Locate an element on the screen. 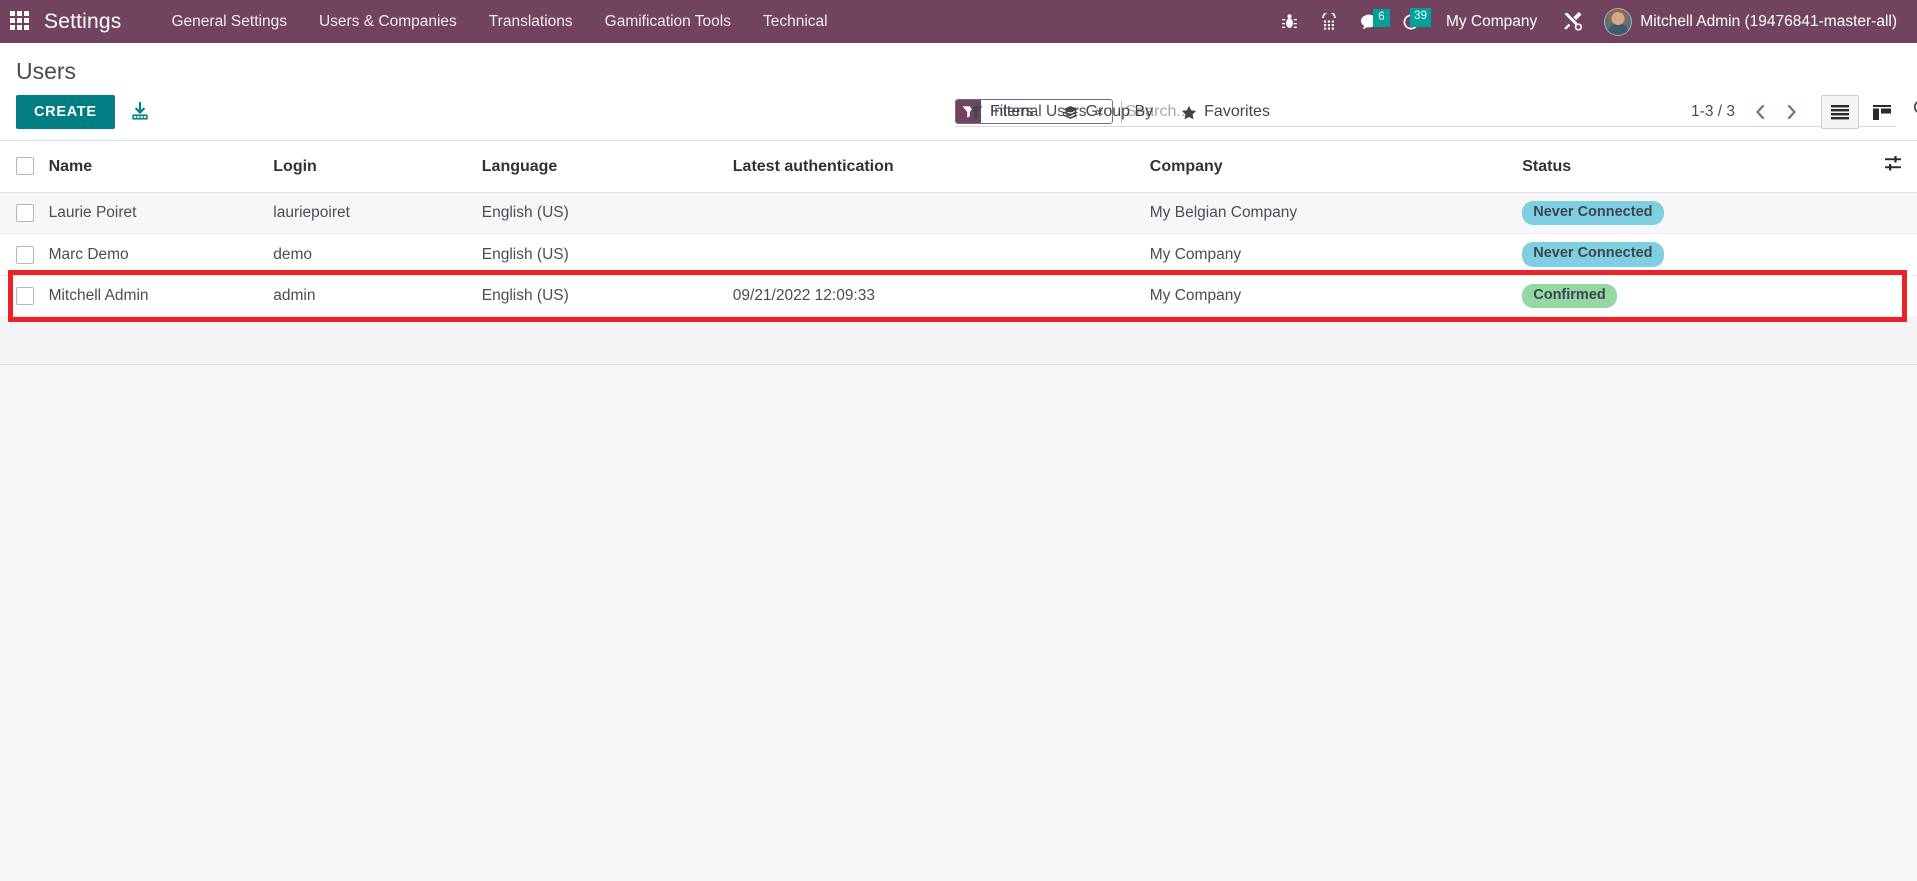  menu-item-technical: Technical is located at coordinates (795, 22).